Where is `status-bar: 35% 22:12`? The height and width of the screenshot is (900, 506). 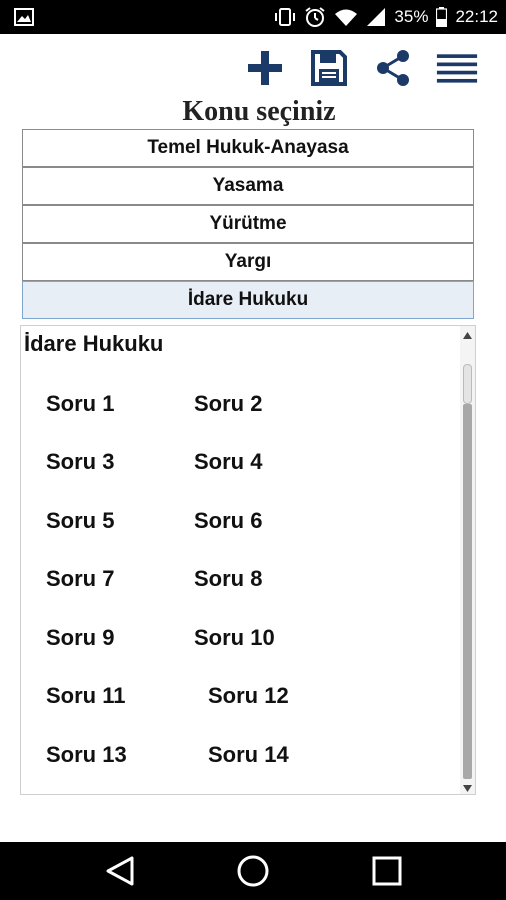
status-bar: 35% 22:12 is located at coordinates (253, 17).